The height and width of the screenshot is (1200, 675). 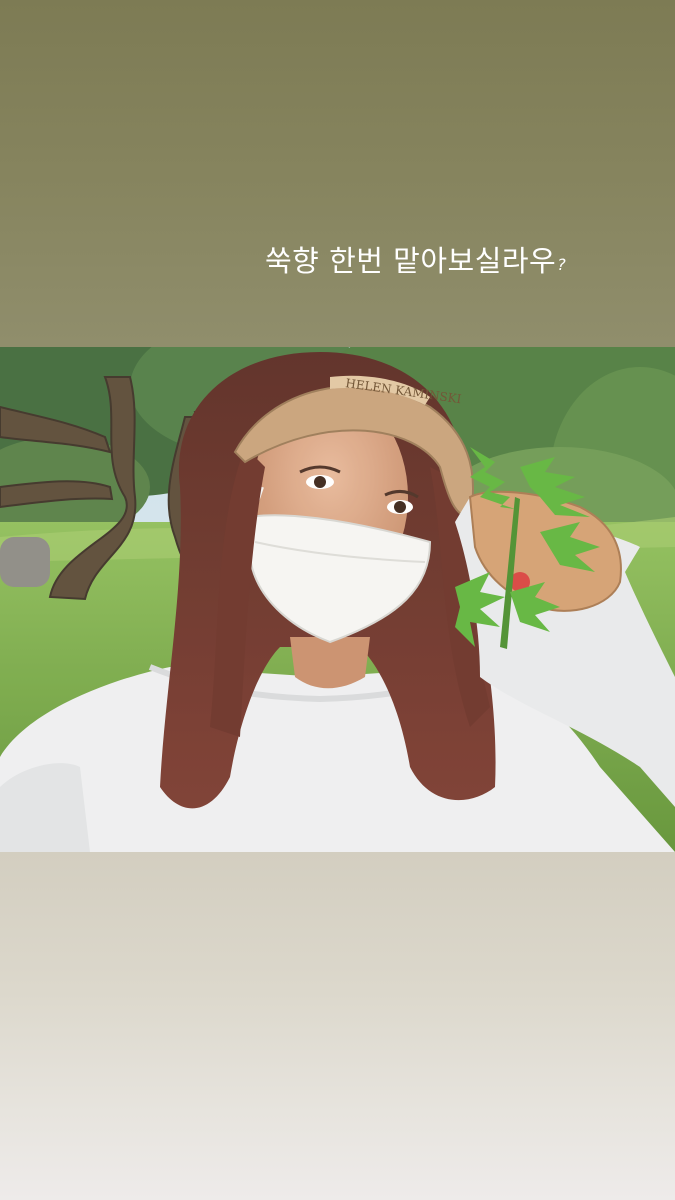 What do you see at coordinates (562, 264) in the screenshot?
I see `caption-question-mark: ?` at bounding box center [562, 264].